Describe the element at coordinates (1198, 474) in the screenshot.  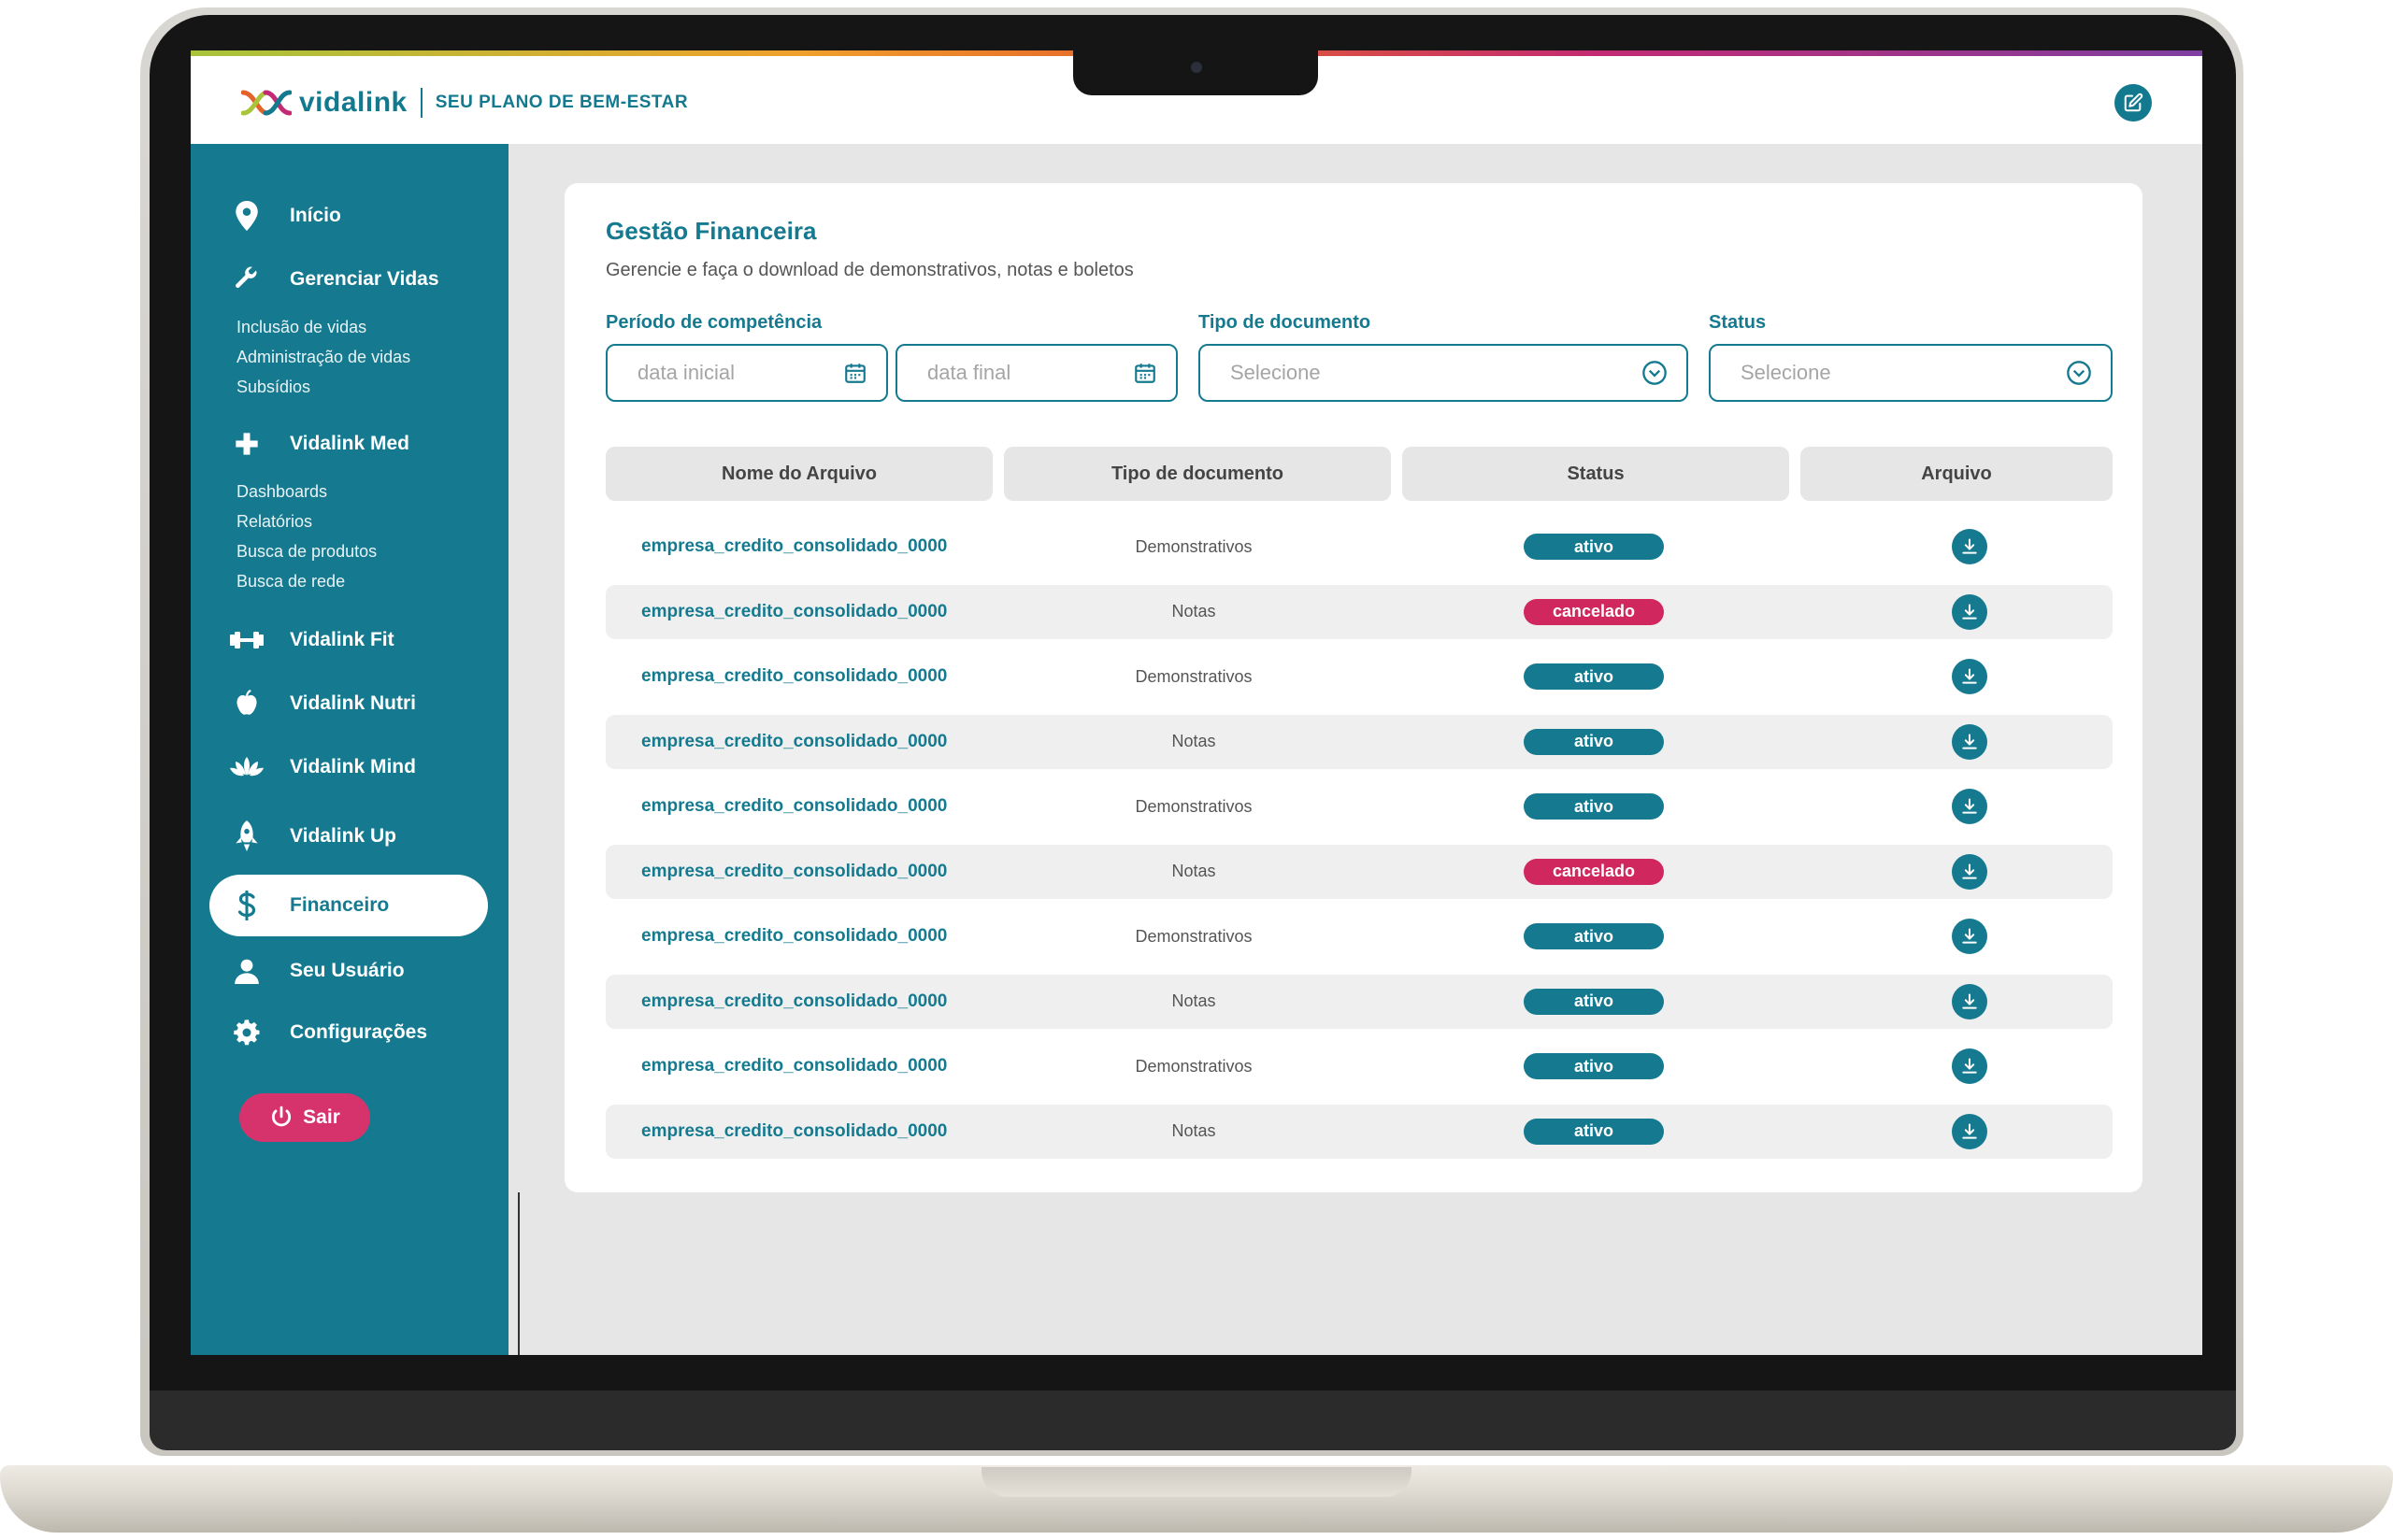
I see `column-header-tipo-de-documento: Tipo de documento` at that location.